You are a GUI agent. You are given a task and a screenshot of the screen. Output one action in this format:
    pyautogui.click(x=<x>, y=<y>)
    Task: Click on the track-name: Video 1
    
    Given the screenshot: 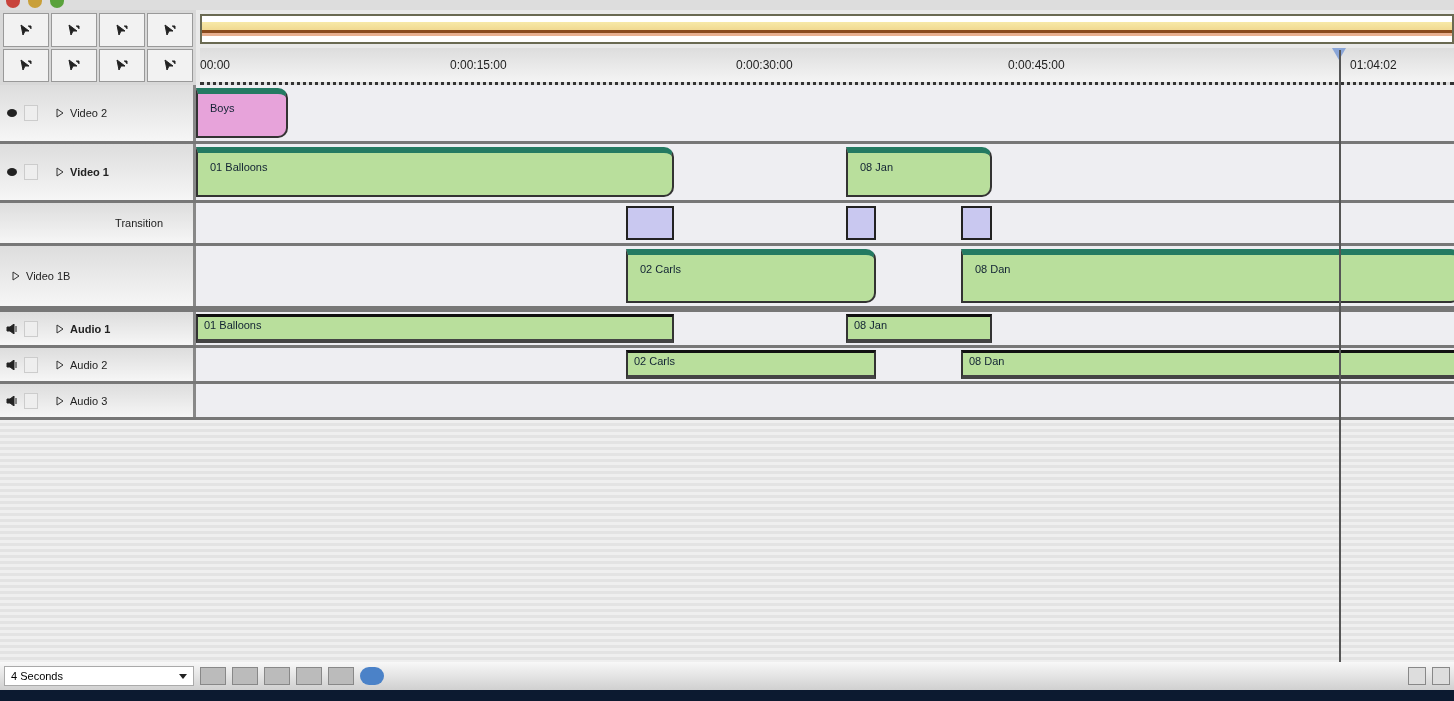 What is the action you would take?
    pyautogui.click(x=89, y=172)
    